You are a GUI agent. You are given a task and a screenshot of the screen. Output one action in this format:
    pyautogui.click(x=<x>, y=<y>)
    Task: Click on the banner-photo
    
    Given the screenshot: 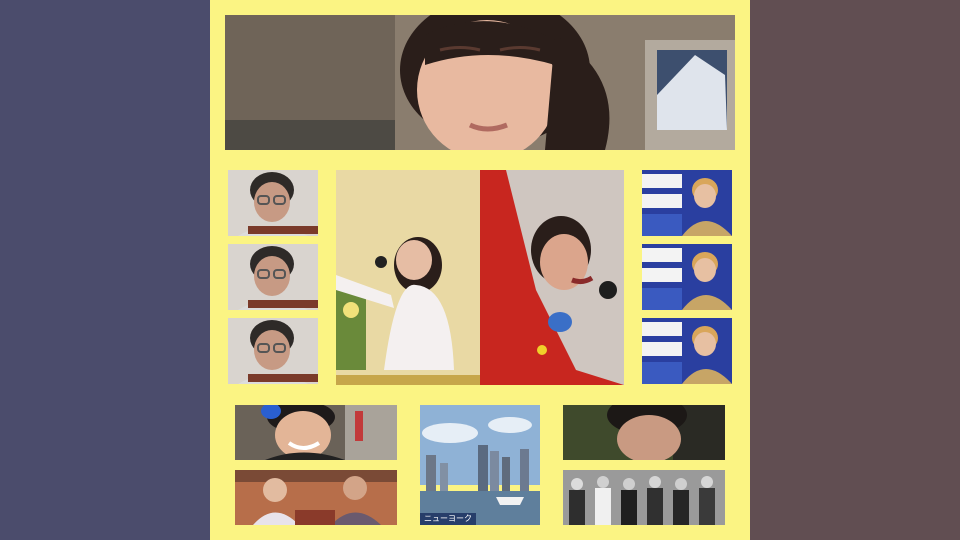 What is the action you would take?
    pyautogui.click(x=480, y=82)
    